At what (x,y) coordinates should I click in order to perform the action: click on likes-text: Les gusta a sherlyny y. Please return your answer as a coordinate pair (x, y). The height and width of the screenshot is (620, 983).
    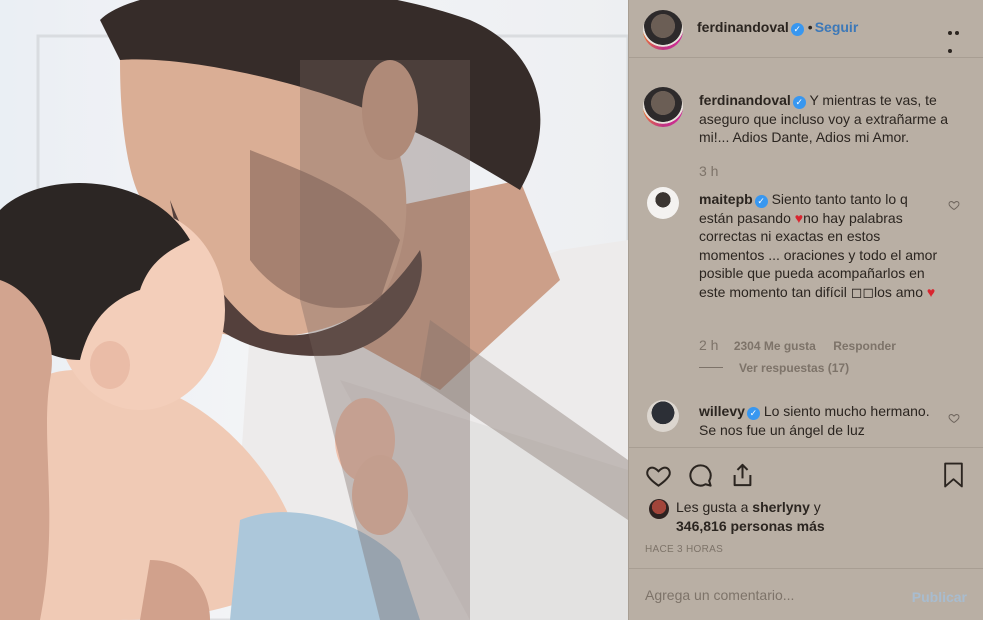
    Looking at the image, I should click on (748, 507).